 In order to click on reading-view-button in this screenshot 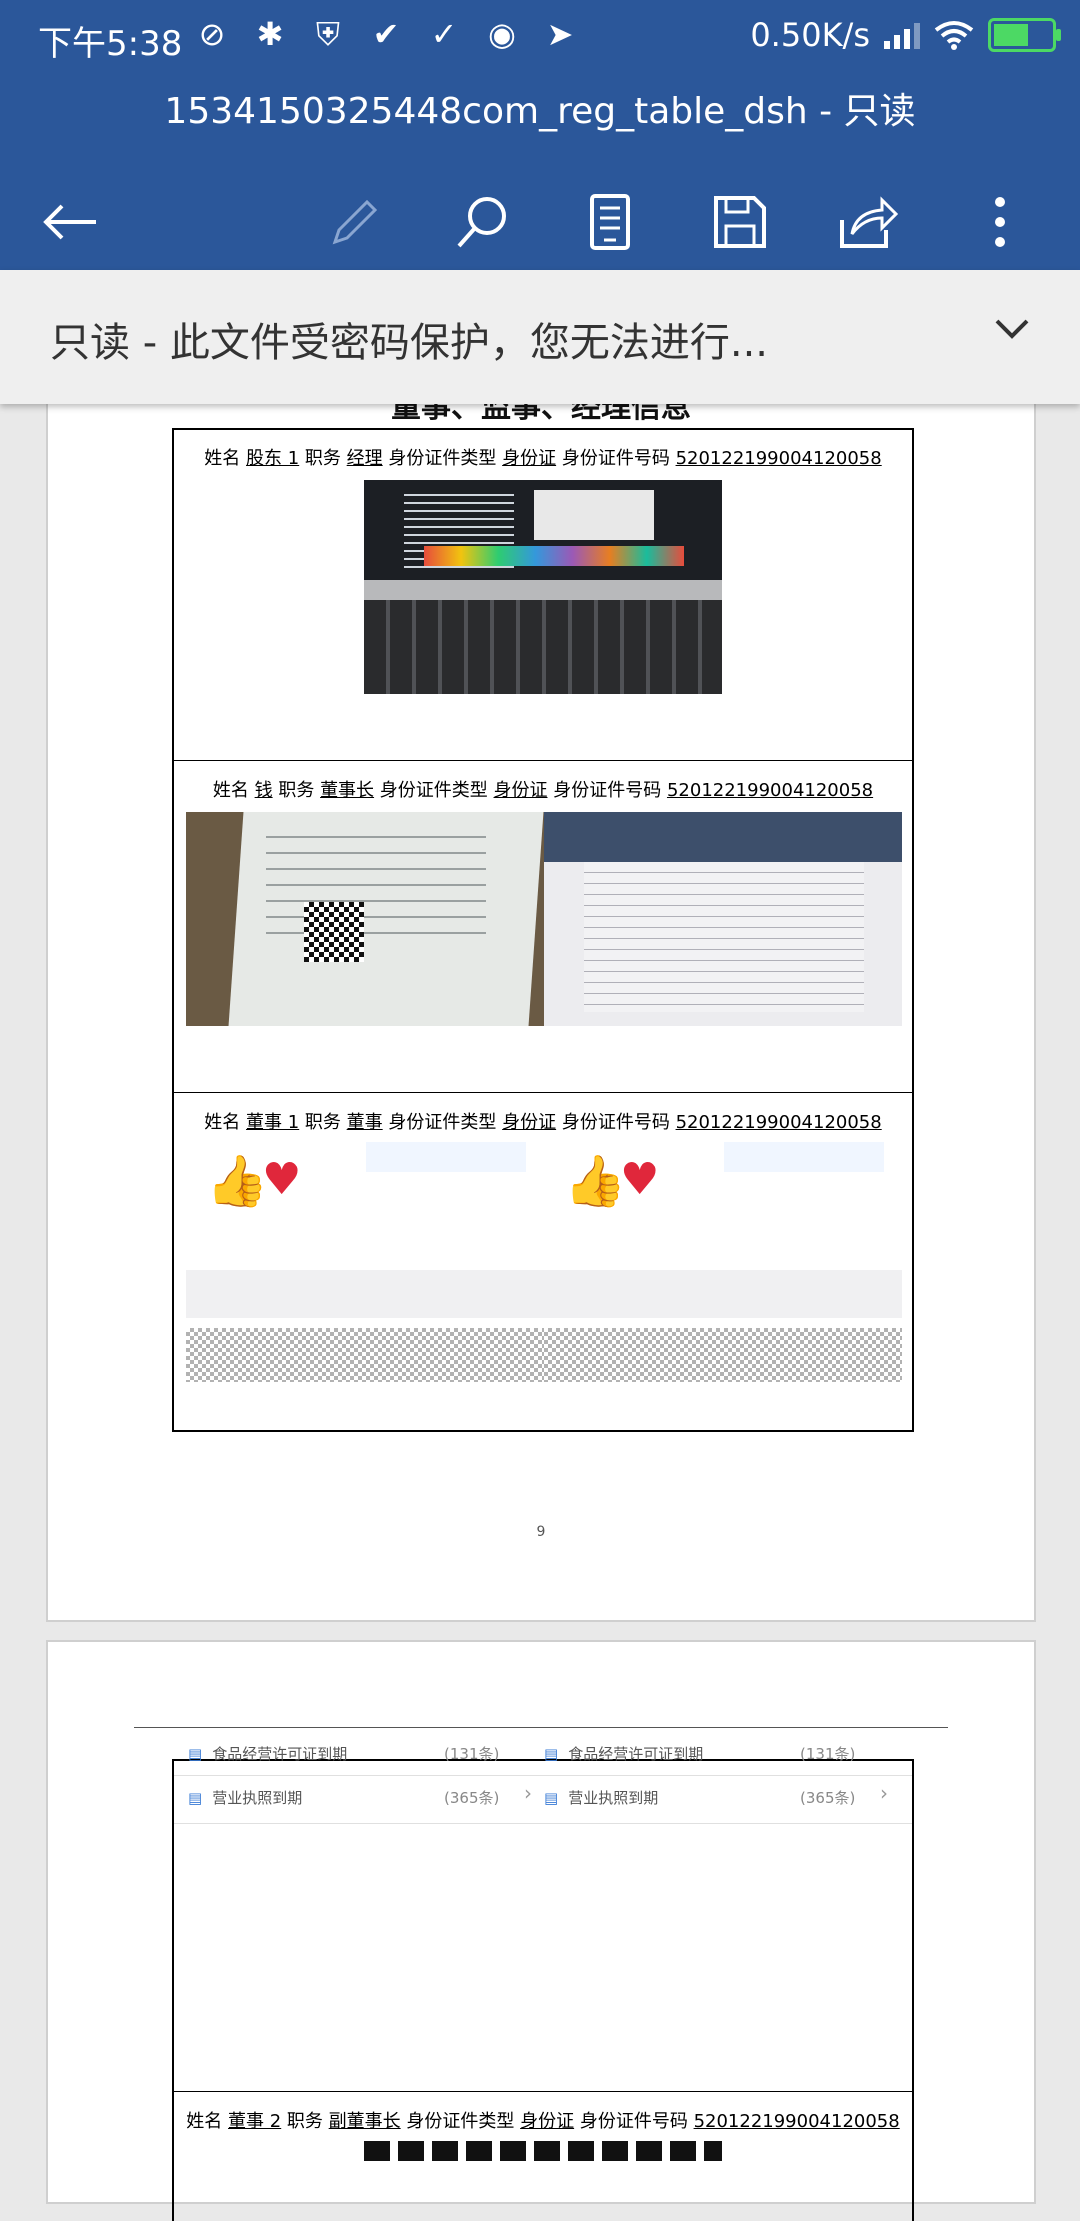, I will do `click(610, 222)`.